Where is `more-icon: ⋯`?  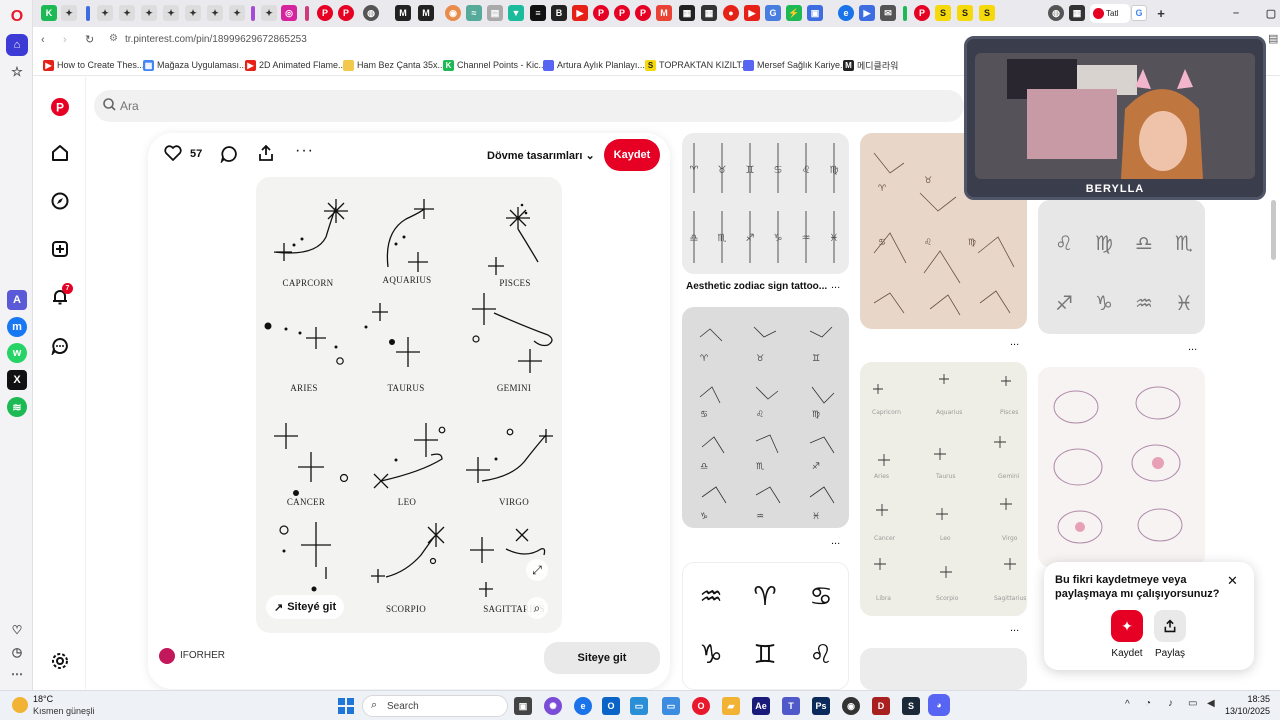 more-icon: ⋯ is located at coordinates (17, 674).